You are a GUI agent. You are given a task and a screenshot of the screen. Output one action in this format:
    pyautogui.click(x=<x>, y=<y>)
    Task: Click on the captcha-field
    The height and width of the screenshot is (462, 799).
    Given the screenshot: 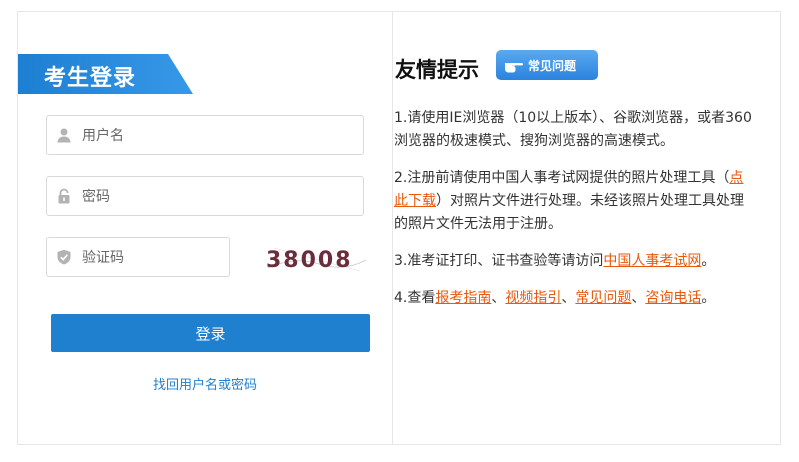 What is the action you would take?
    pyautogui.click(x=138, y=257)
    